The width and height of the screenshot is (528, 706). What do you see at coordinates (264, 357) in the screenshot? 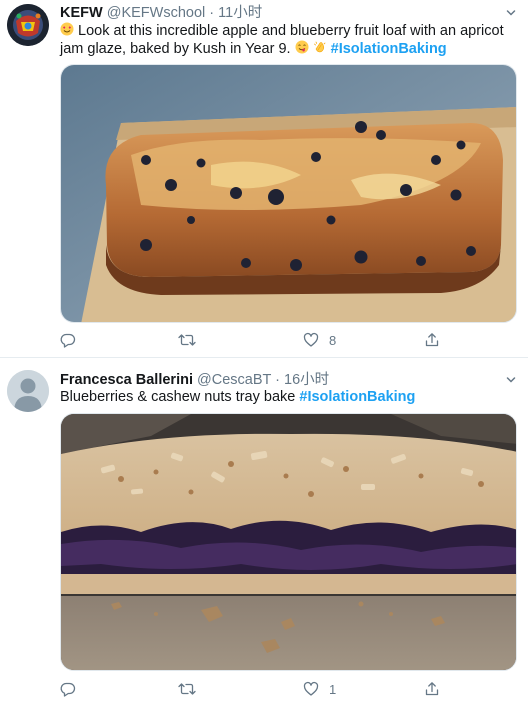
I see `tweet-divider` at bounding box center [264, 357].